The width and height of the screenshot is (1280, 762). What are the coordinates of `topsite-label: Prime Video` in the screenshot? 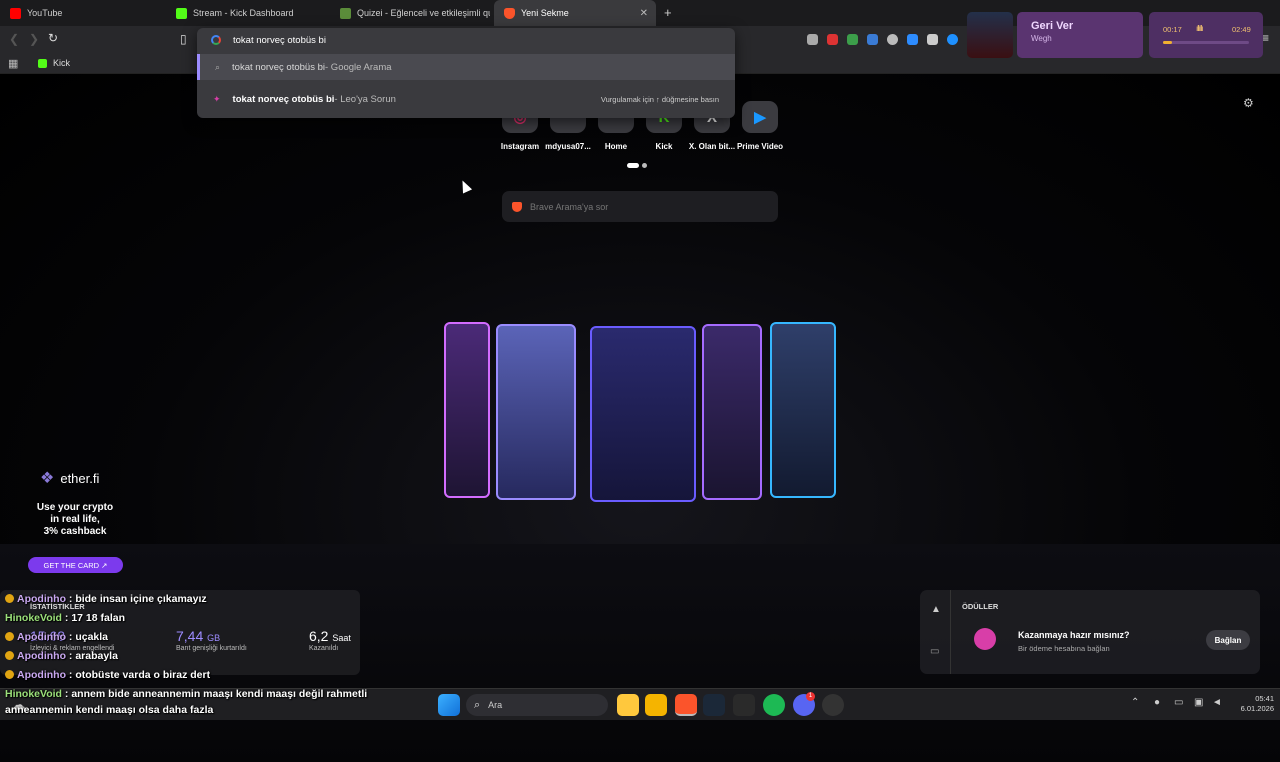 It's located at (760, 146).